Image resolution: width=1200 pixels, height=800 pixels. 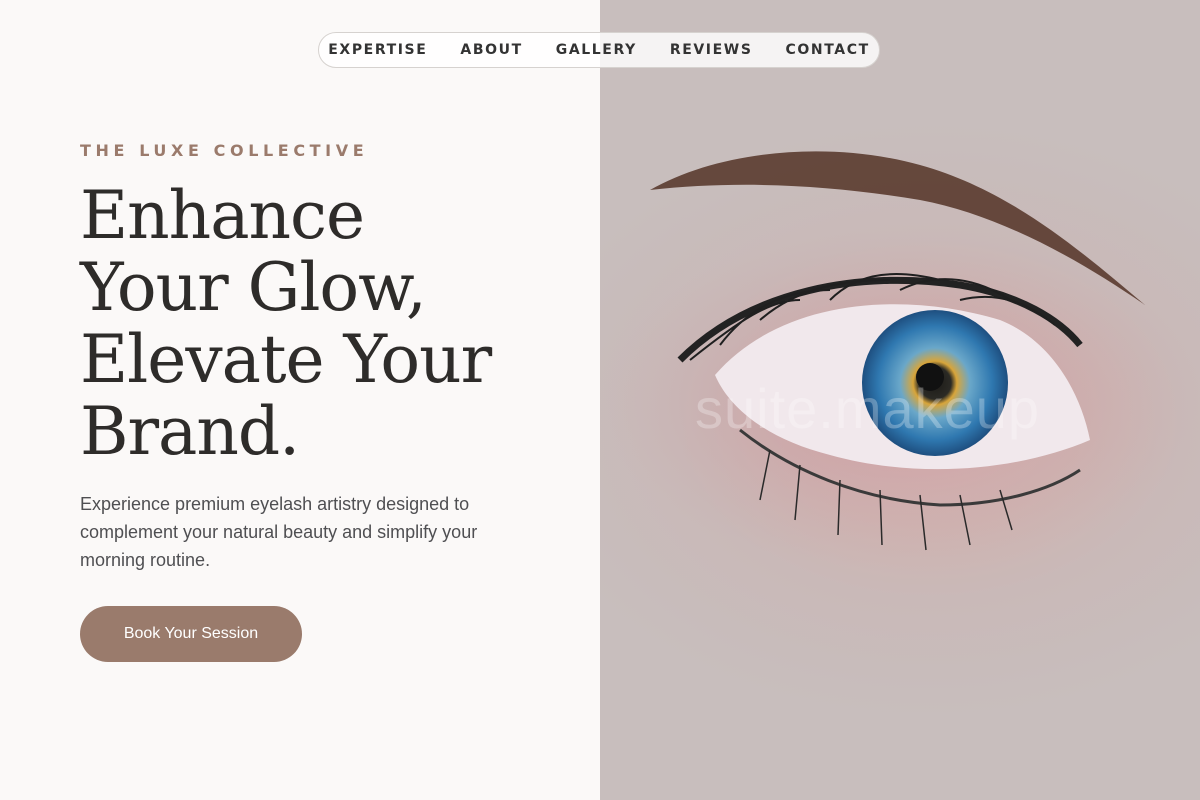 I want to click on nav-link-about: ABOUT, so click(x=491, y=50).